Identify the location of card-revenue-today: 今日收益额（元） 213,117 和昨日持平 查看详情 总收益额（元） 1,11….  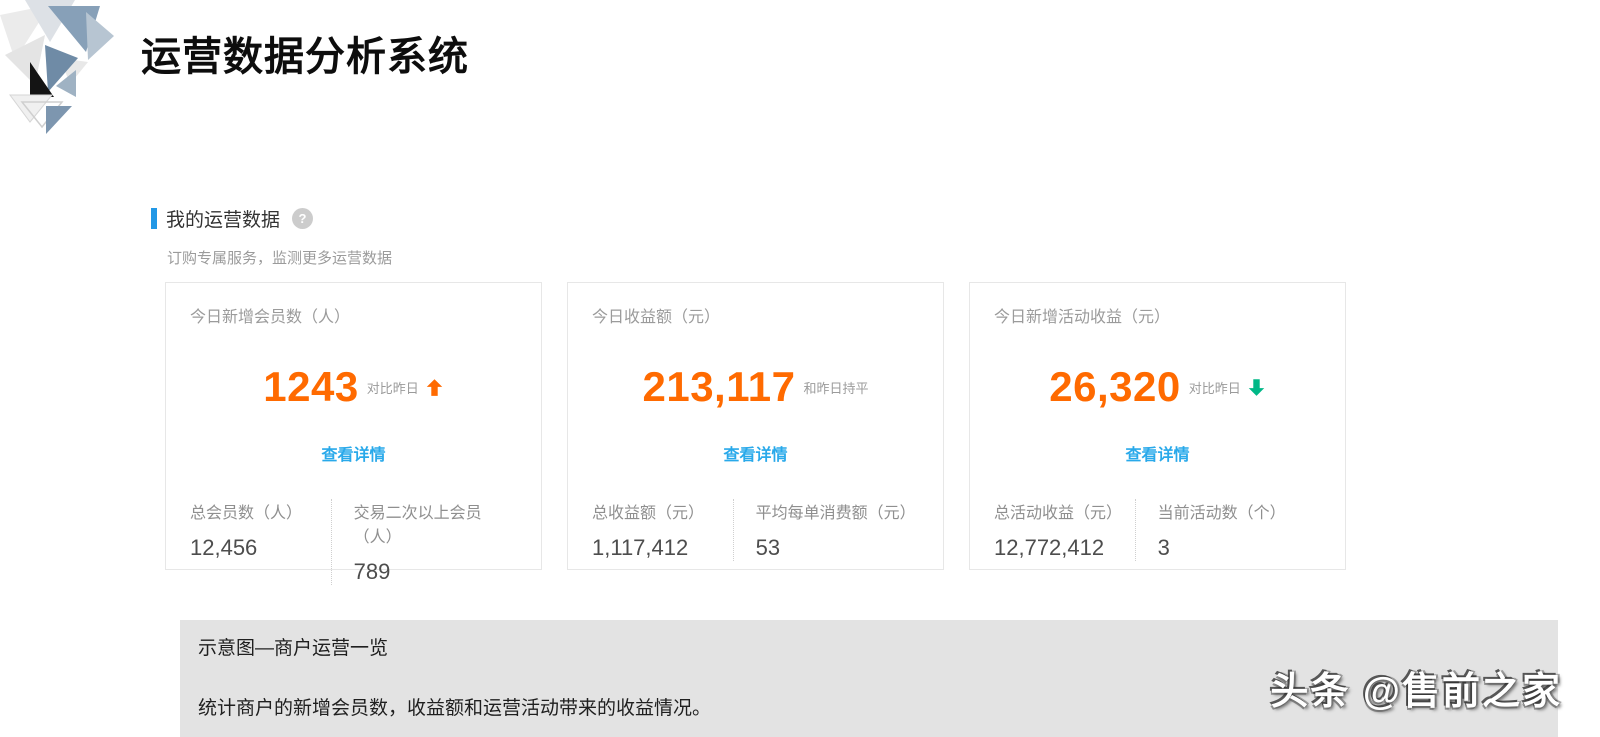
(755, 426).